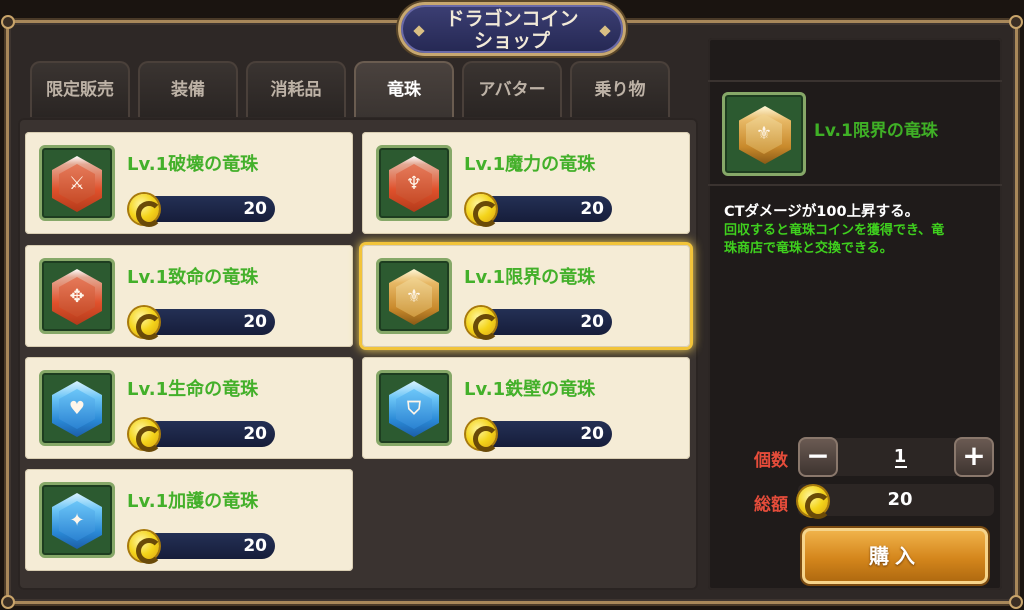 This screenshot has height=610, width=1024. I want to click on item-icon-frame: ✥, so click(77, 296).